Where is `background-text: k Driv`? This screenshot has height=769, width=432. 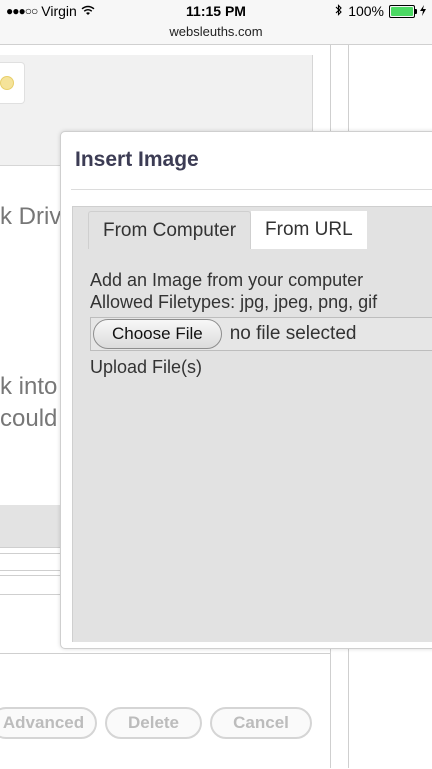
background-text: k Driv is located at coordinates (31, 216).